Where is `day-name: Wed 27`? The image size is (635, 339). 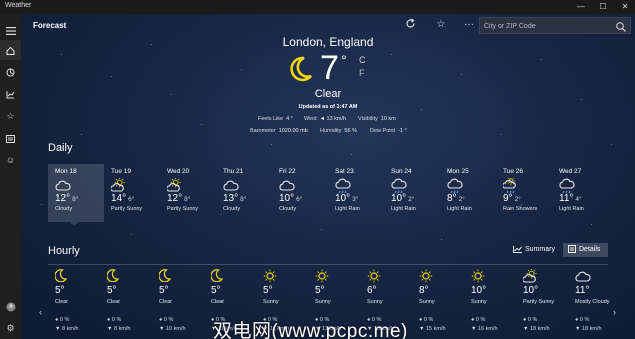
day-name: Wed 27 is located at coordinates (570, 171).